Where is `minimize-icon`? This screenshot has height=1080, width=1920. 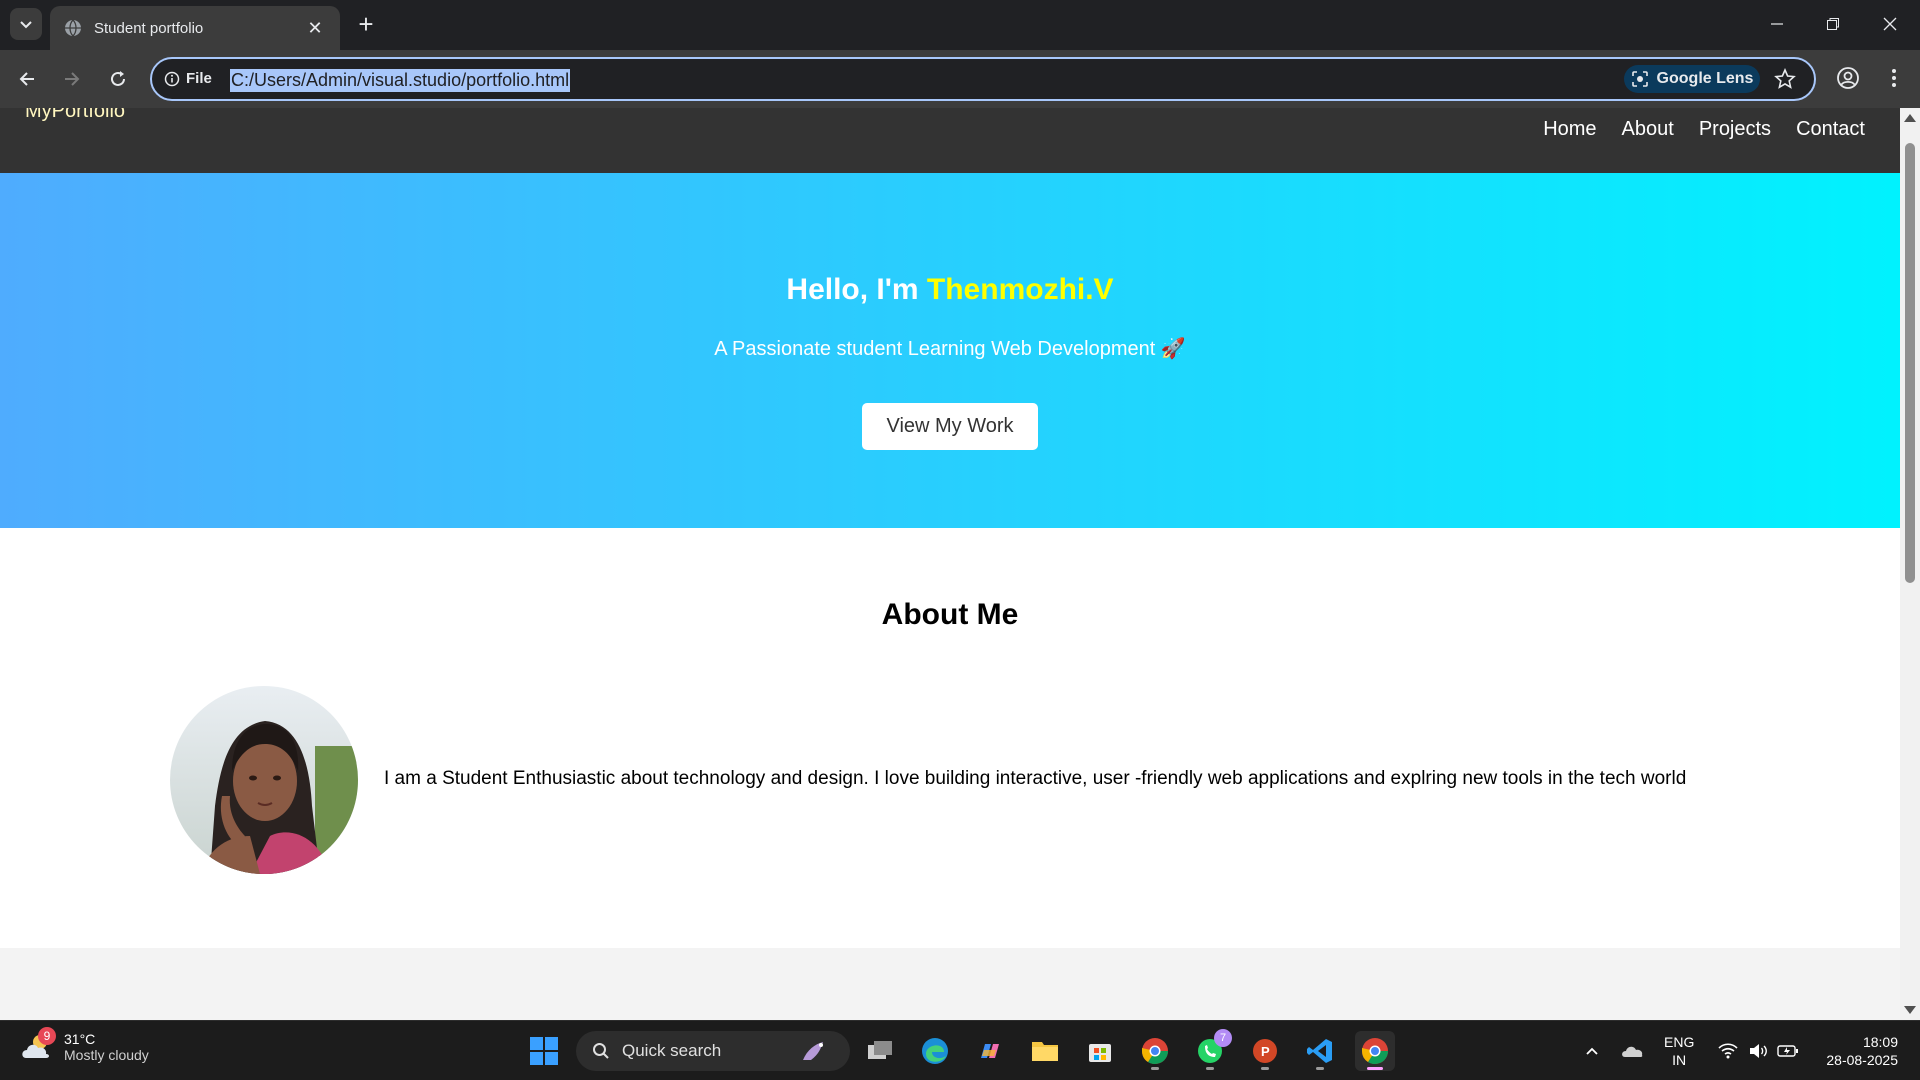 minimize-icon is located at coordinates (1777, 24).